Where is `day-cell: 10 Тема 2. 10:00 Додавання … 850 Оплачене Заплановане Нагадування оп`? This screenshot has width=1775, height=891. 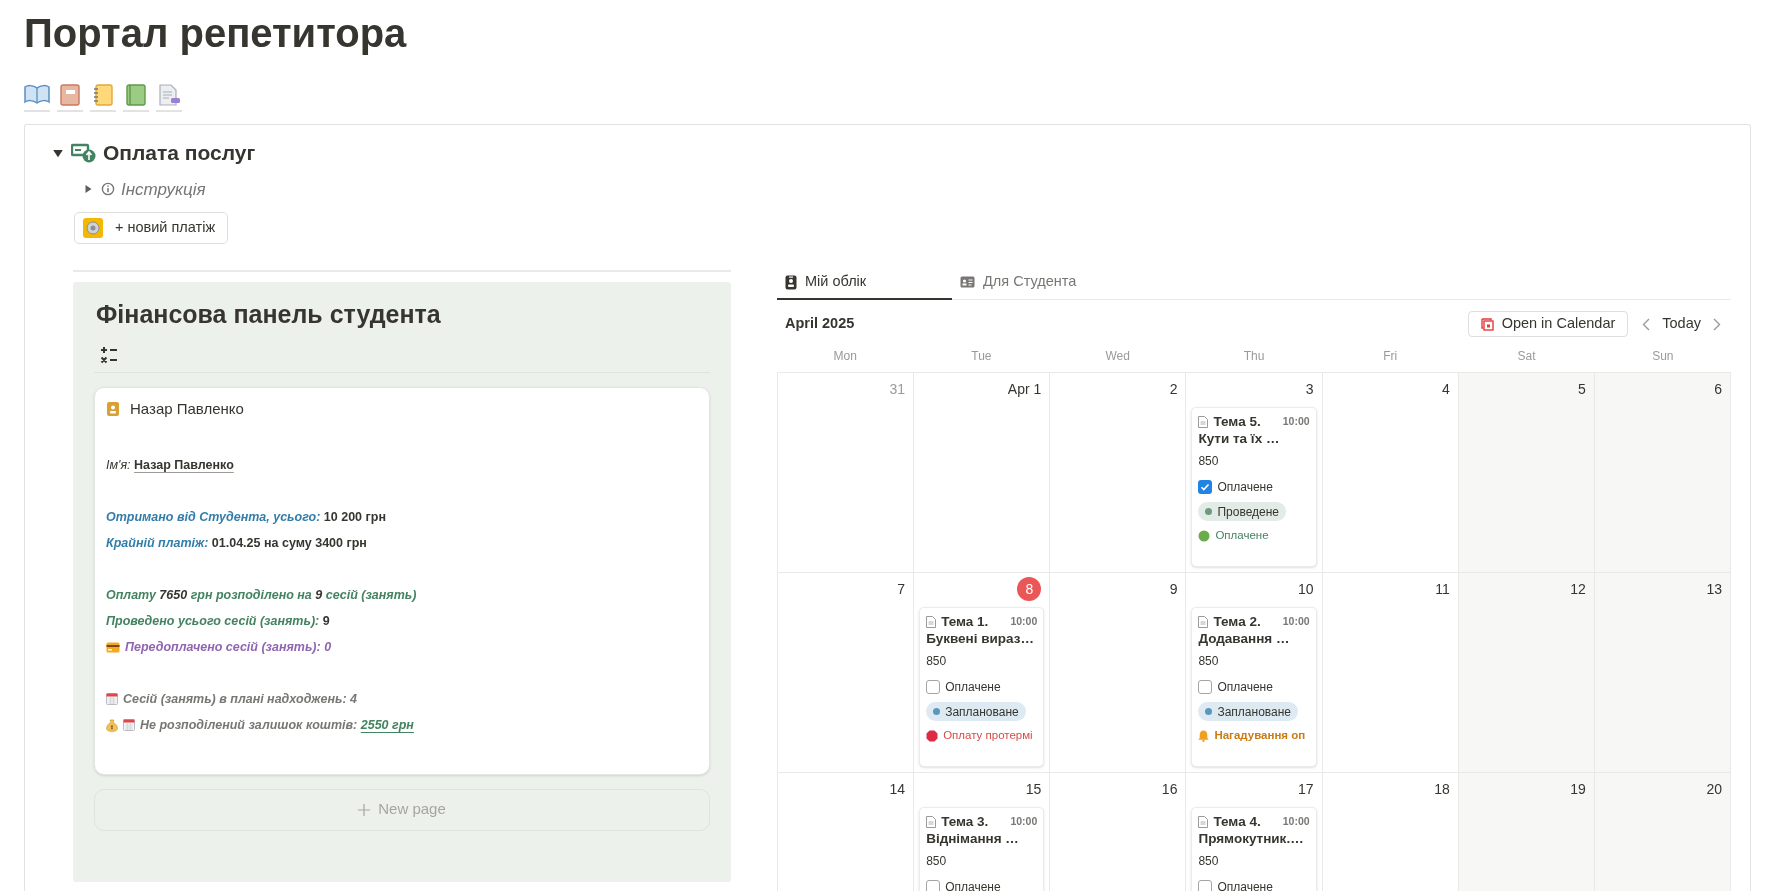
day-cell: 10 Тема 2. 10:00 Додавання … 850 Оплачене Заплановане Нагадування оп is located at coordinates (1254, 673).